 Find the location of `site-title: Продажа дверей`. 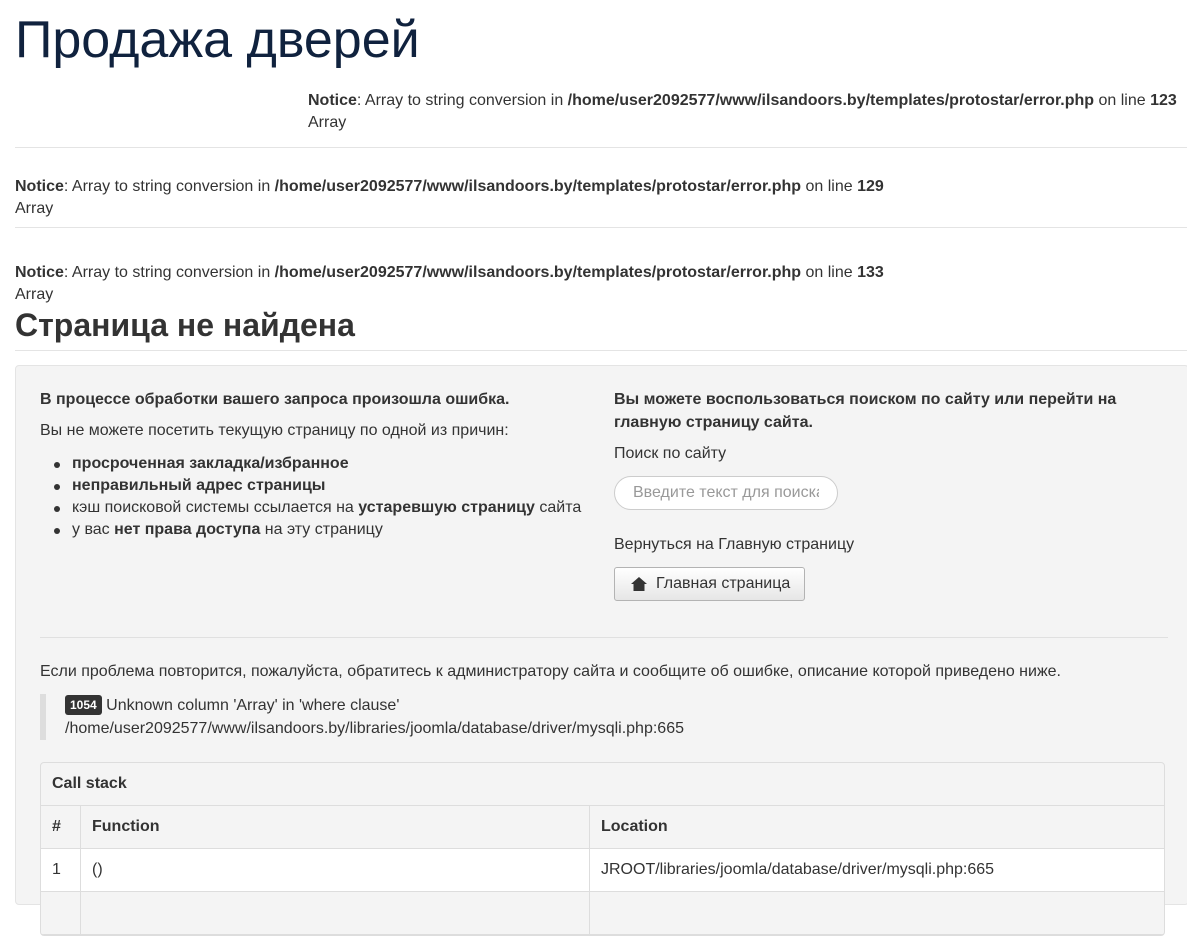

site-title: Продажа дверей is located at coordinates (217, 40).